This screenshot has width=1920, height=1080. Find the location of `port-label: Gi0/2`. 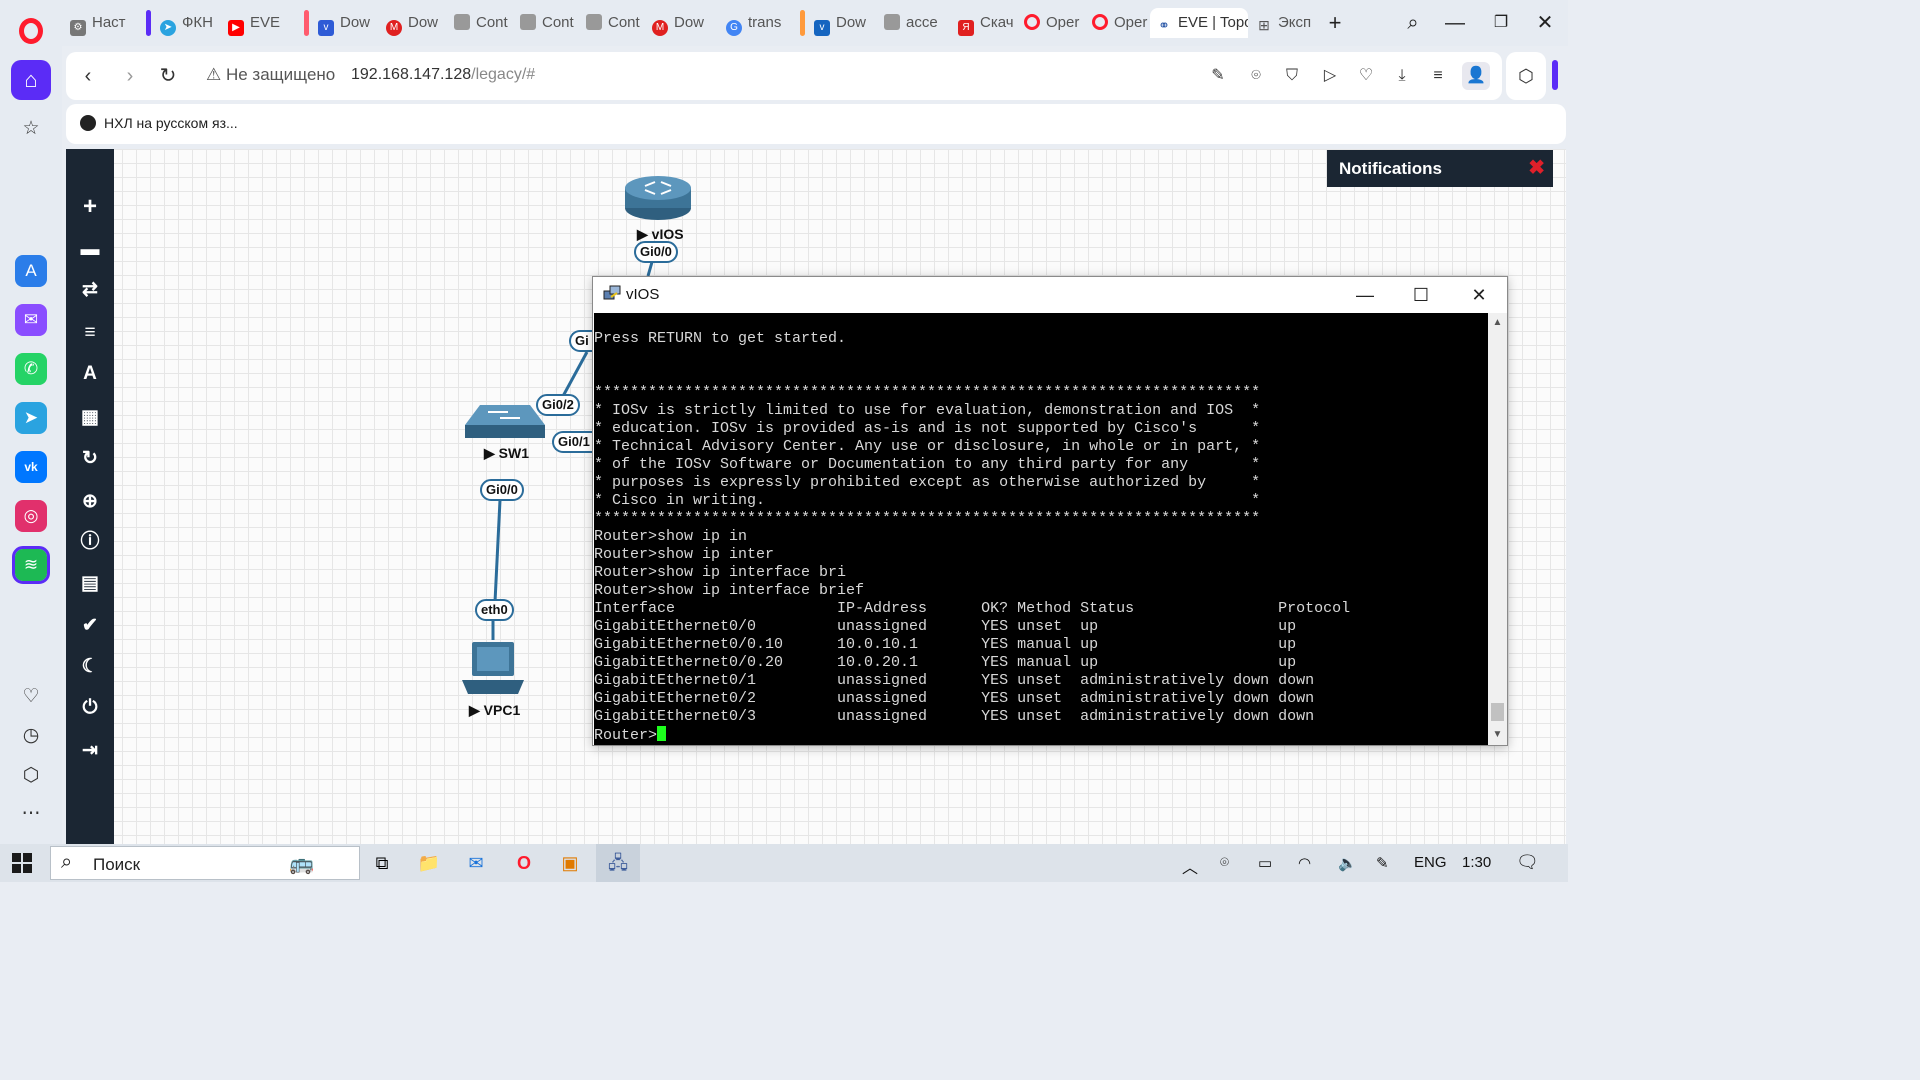

port-label: Gi0/2 is located at coordinates (558, 405).